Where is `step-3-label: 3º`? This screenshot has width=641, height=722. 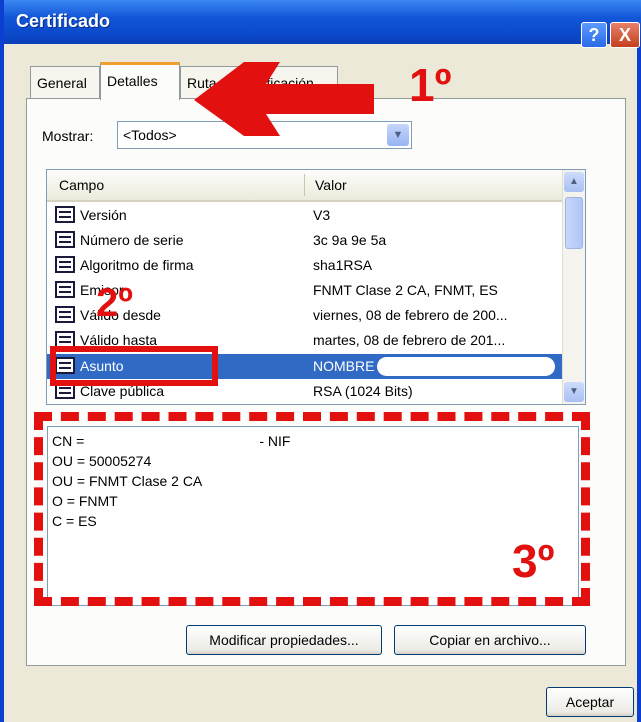 step-3-label: 3º is located at coordinates (533, 561).